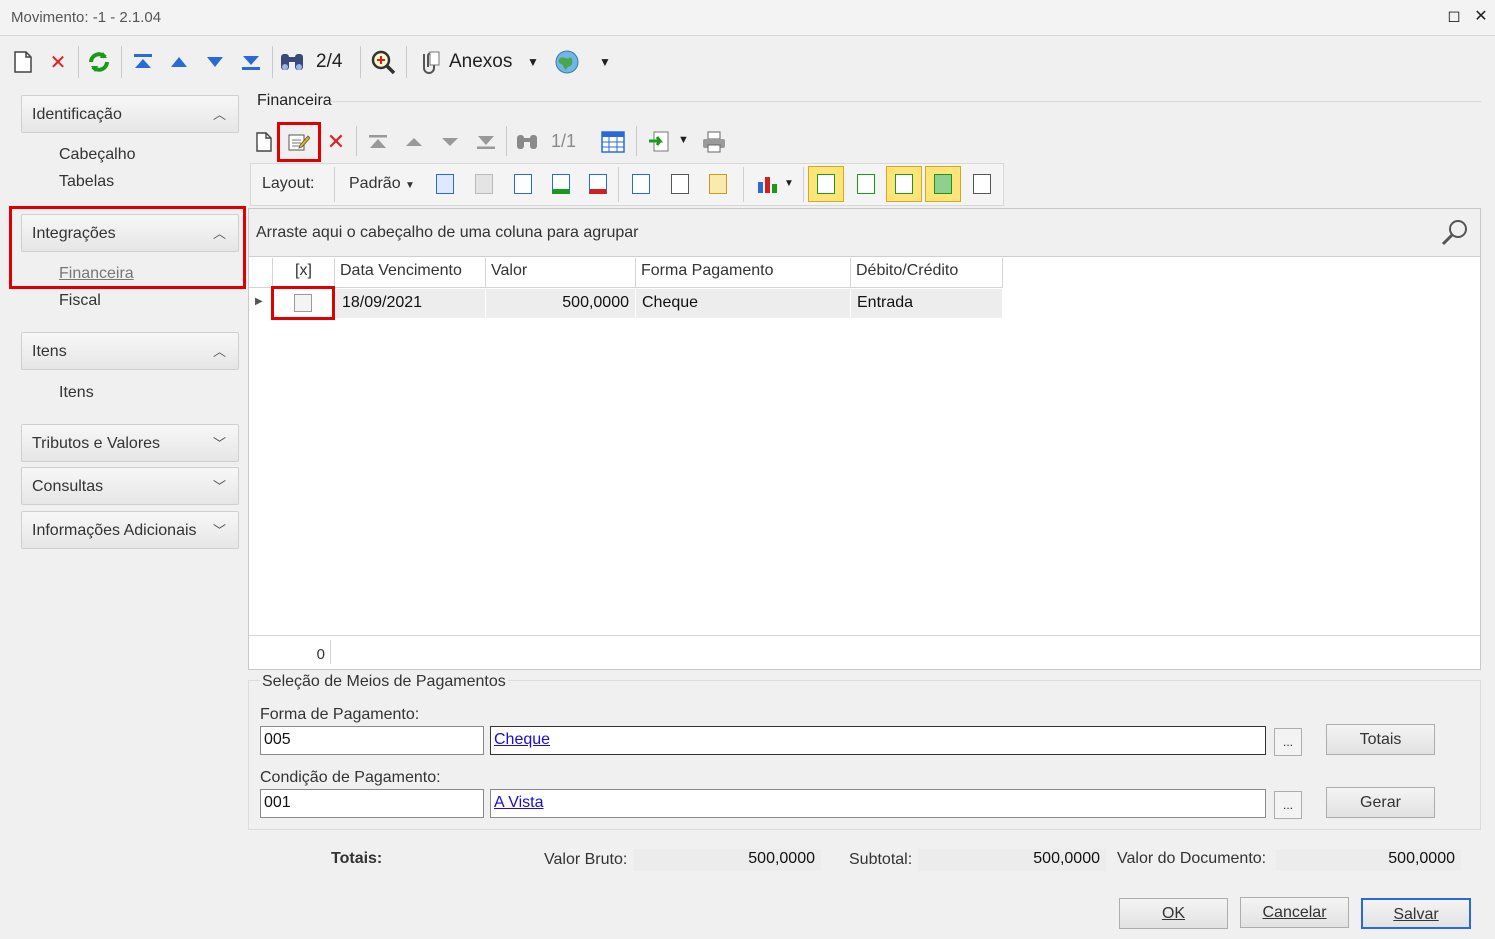  What do you see at coordinates (484, 184) in the screenshot?
I see `layout-disabled-icon` at bounding box center [484, 184].